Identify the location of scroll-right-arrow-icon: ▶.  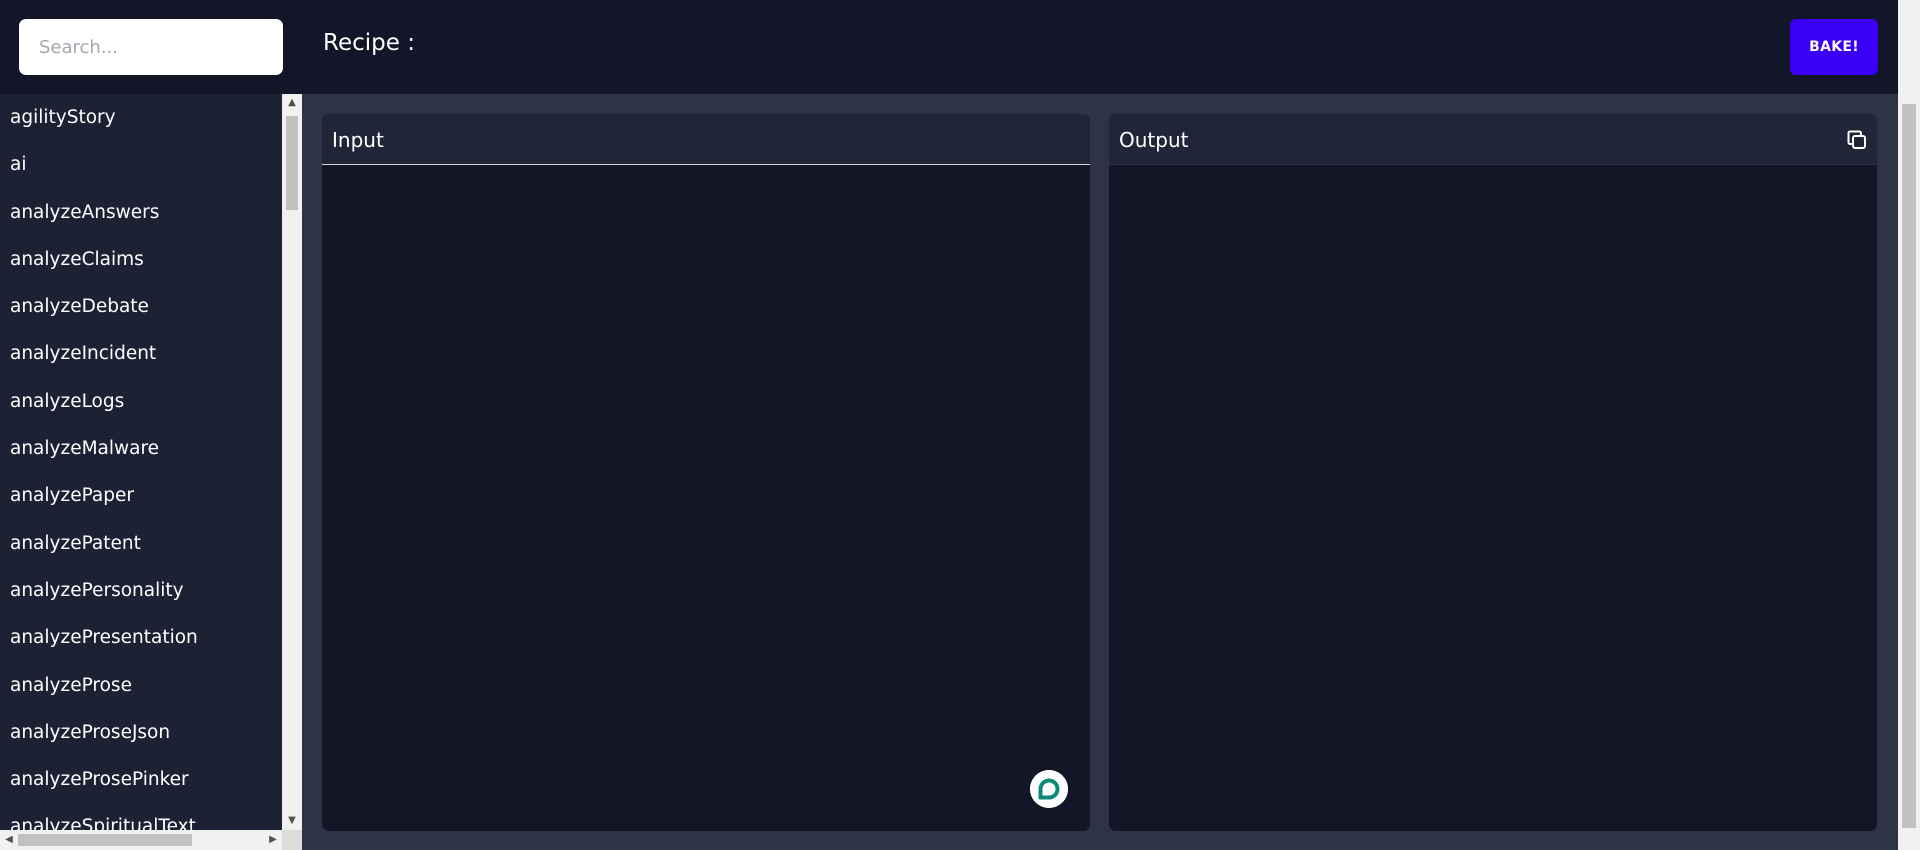
(273, 840).